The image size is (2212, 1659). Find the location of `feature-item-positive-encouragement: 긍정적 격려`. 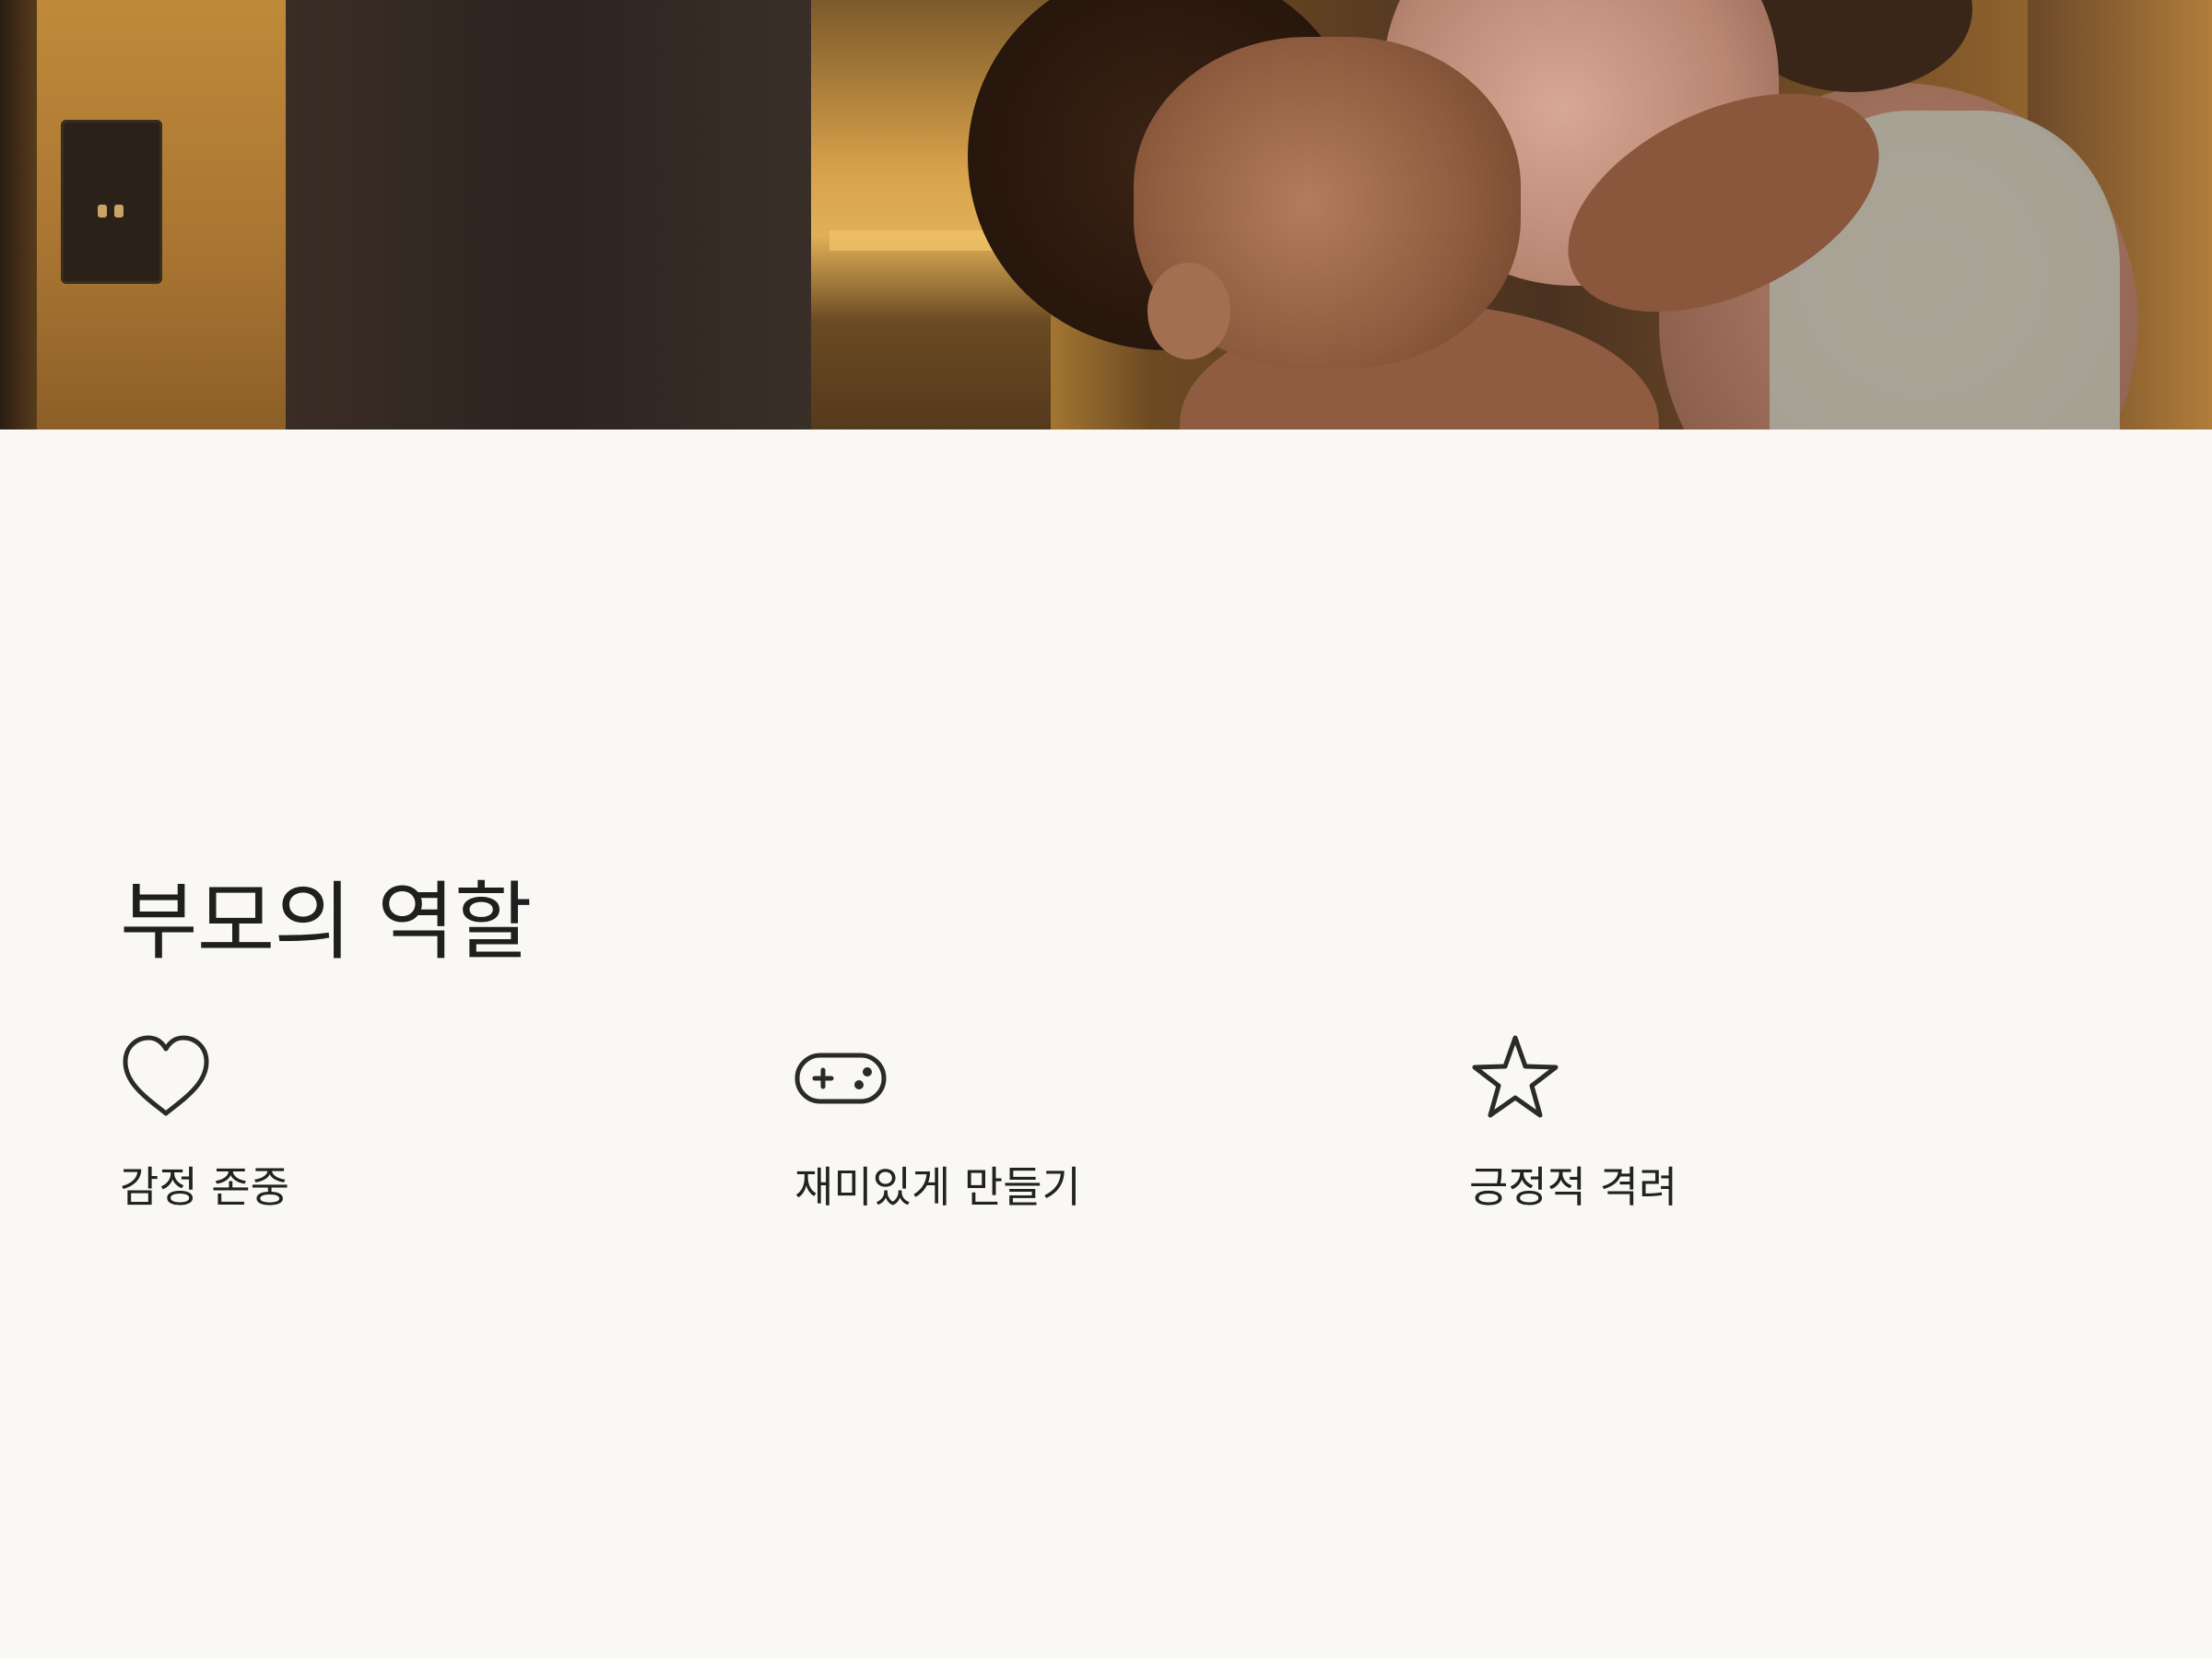

feature-item-positive-encouragement: 긍정적 격려 is located at coordinates (1745, 1124).